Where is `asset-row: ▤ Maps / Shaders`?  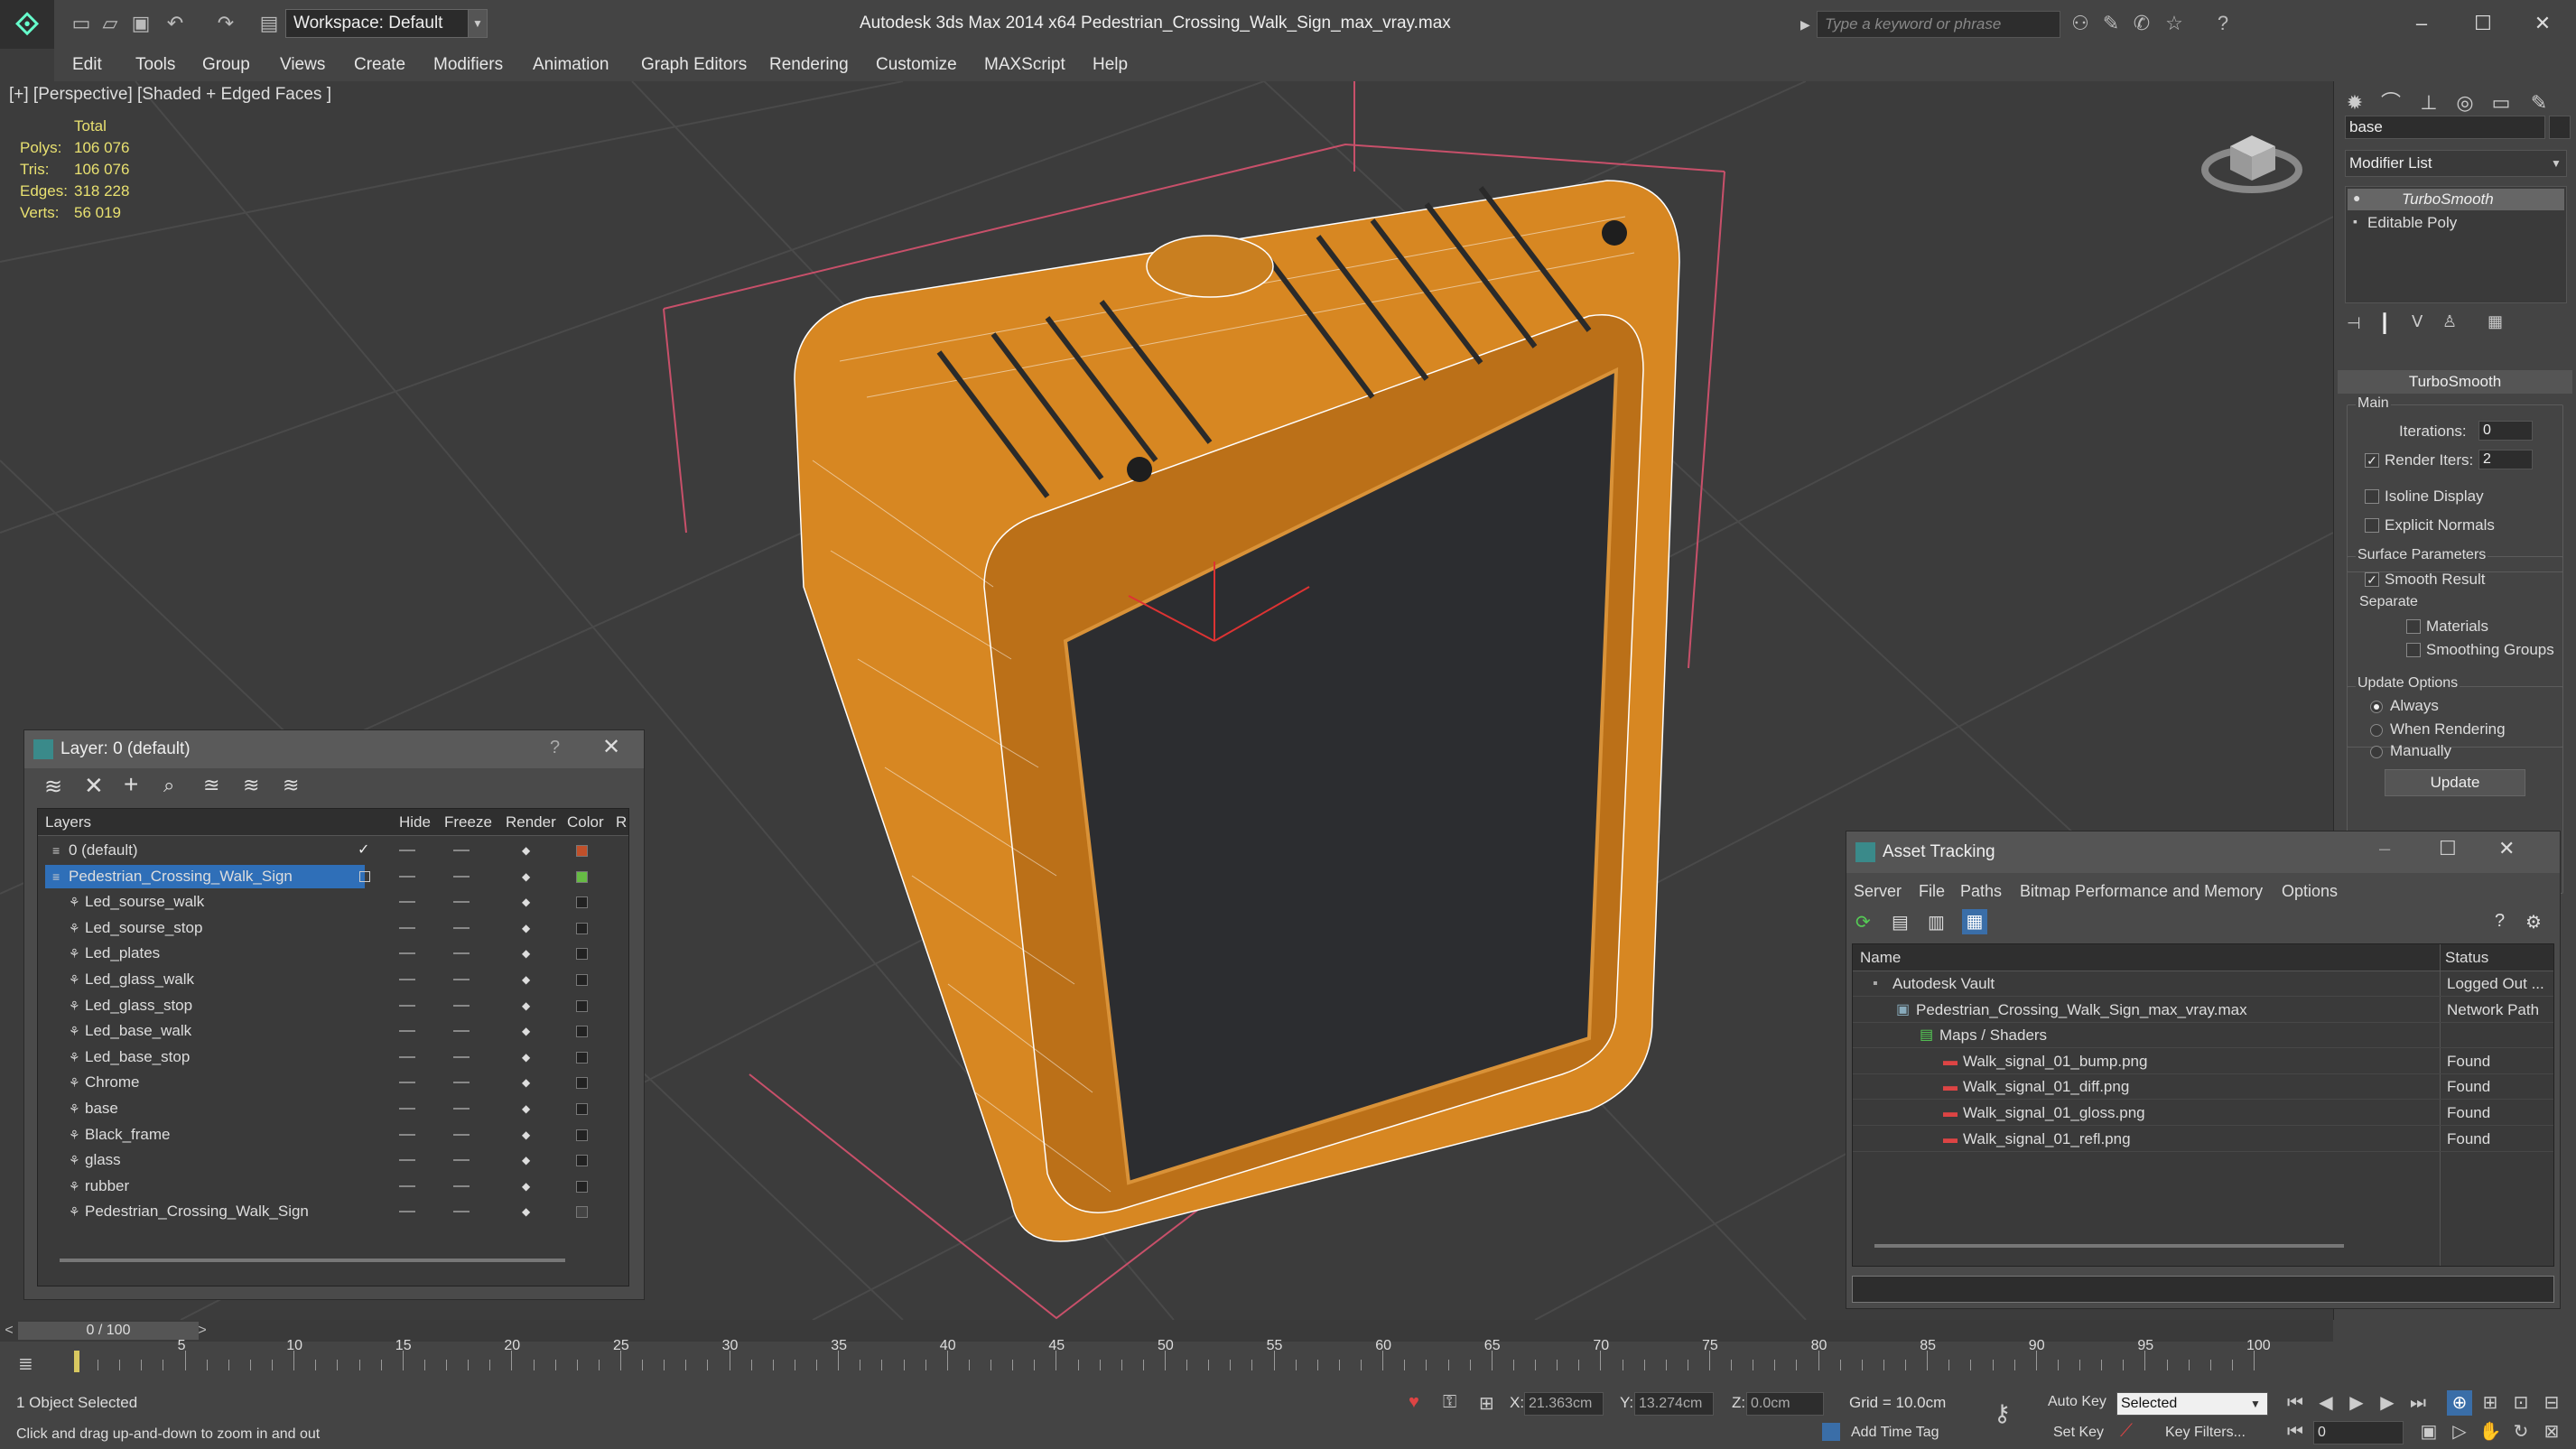 asset-row: ▤ Maps / Shaders is located at coordinates (2203, 1036).